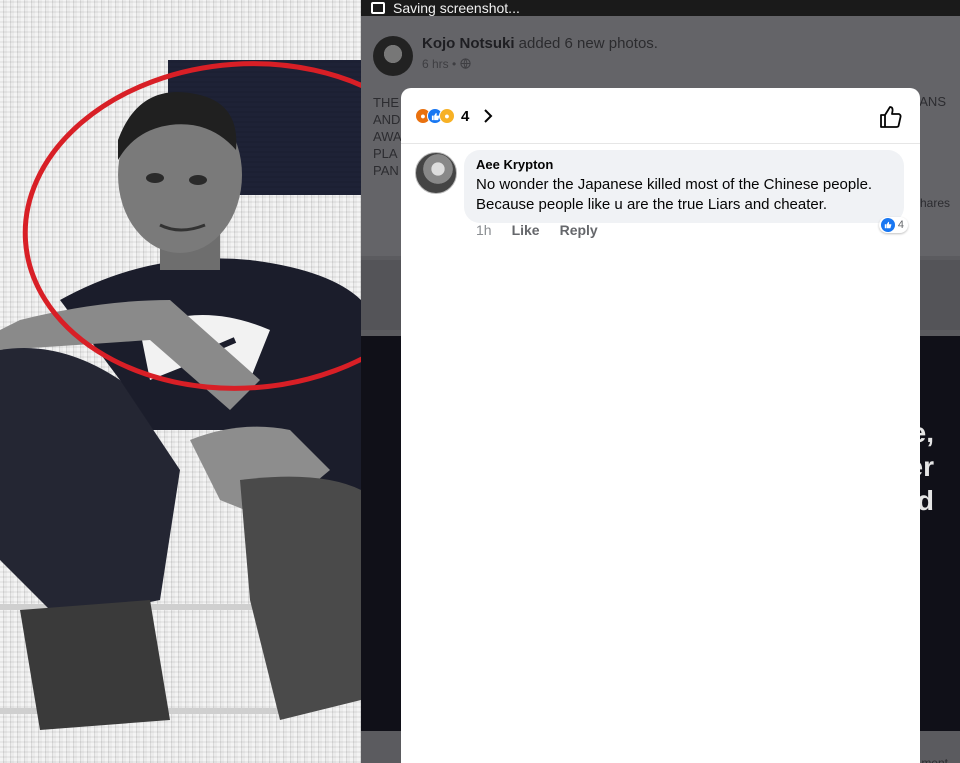 The width and height of the screenshot is (960, 763). What do you see at coordinates (468, 43) in the screenshot?
I see `post-author-name: Kojo Notsuki` at bounding box center [468, 43].